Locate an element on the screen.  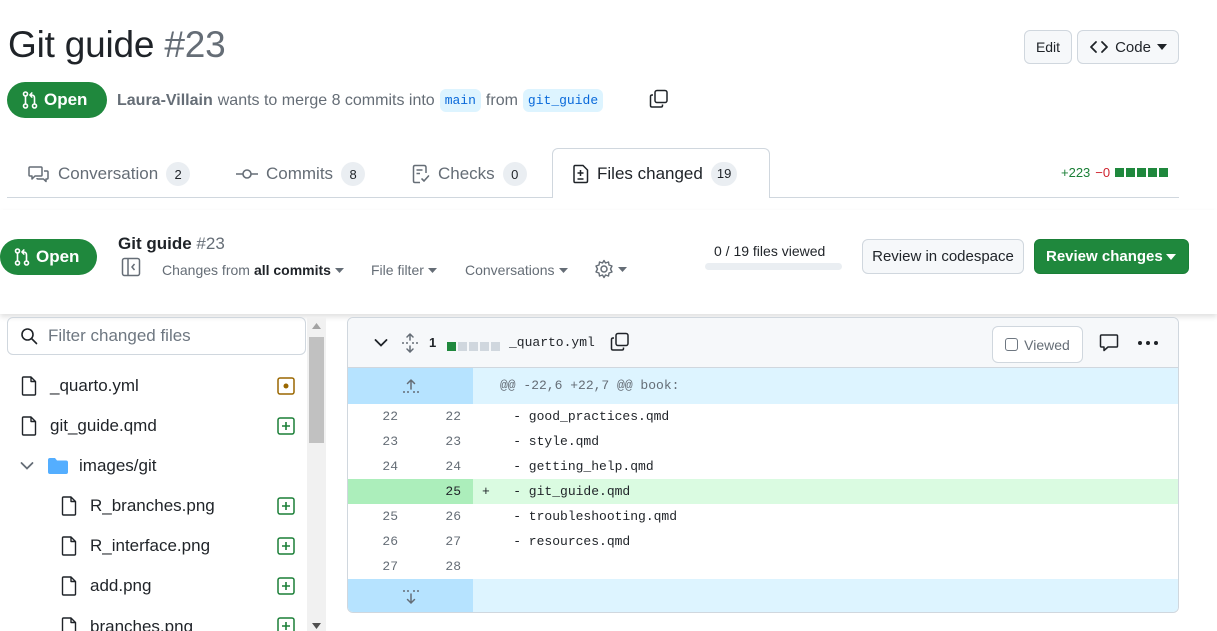
sticky-title-text: Git guide is located at coordinates (155, 243).